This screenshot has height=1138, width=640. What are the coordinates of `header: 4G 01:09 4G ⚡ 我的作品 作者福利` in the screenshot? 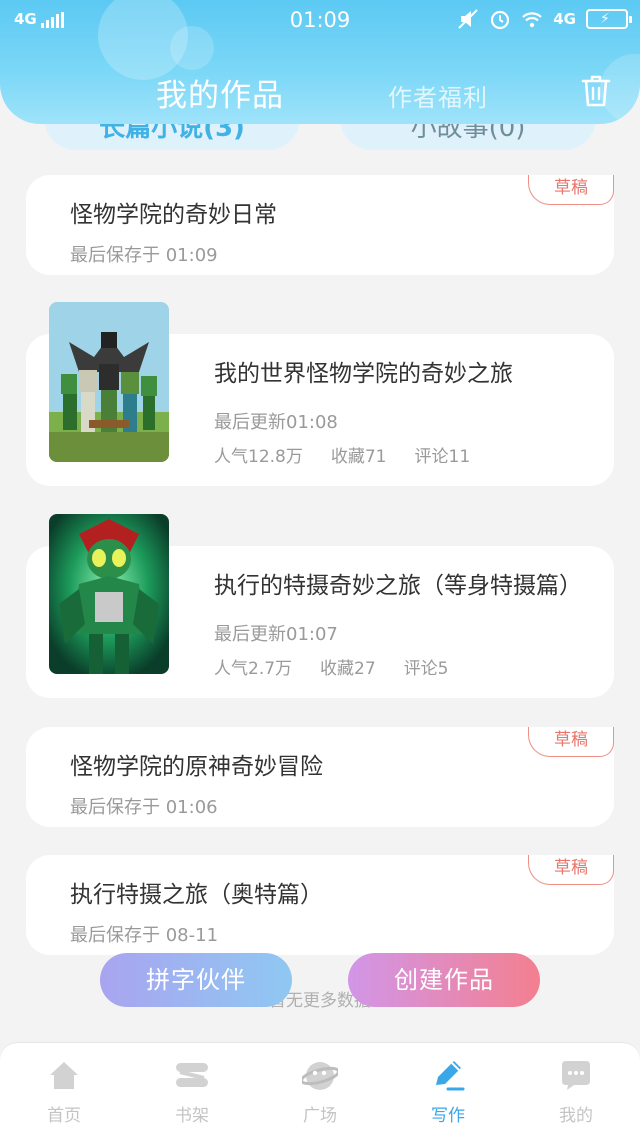 It's located at (320, 62).